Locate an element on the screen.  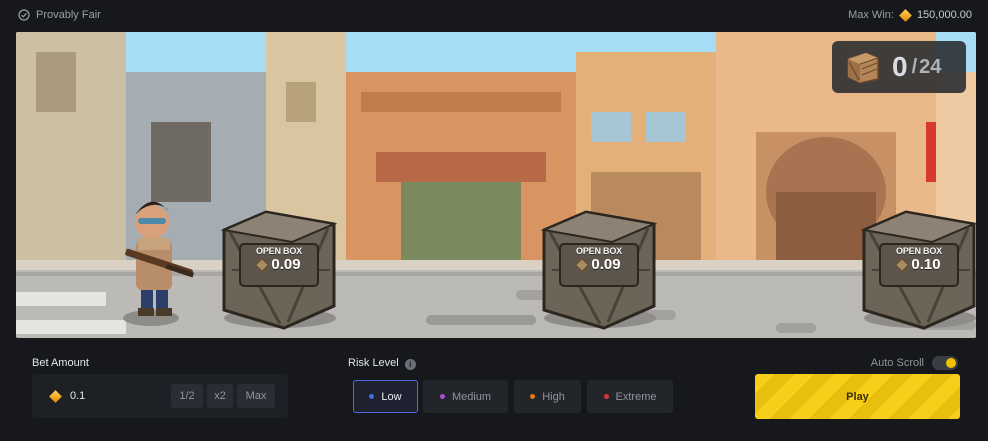
risk-level-heading: Risk Level i is located at coordinates (382, 363).